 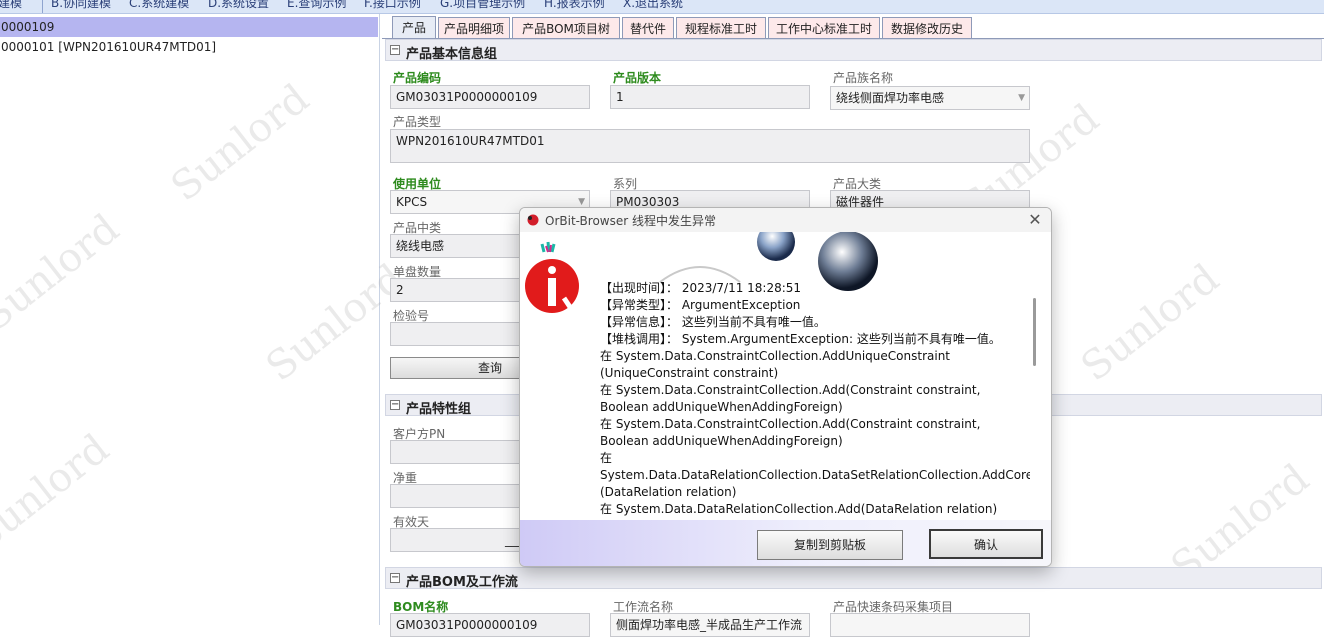 What do you see at coordinates (701, 288) in the screenshot?
I see `message-line: 【出现时间】： 2023/7/11 18:28:51` at bounding box center [701, 288].